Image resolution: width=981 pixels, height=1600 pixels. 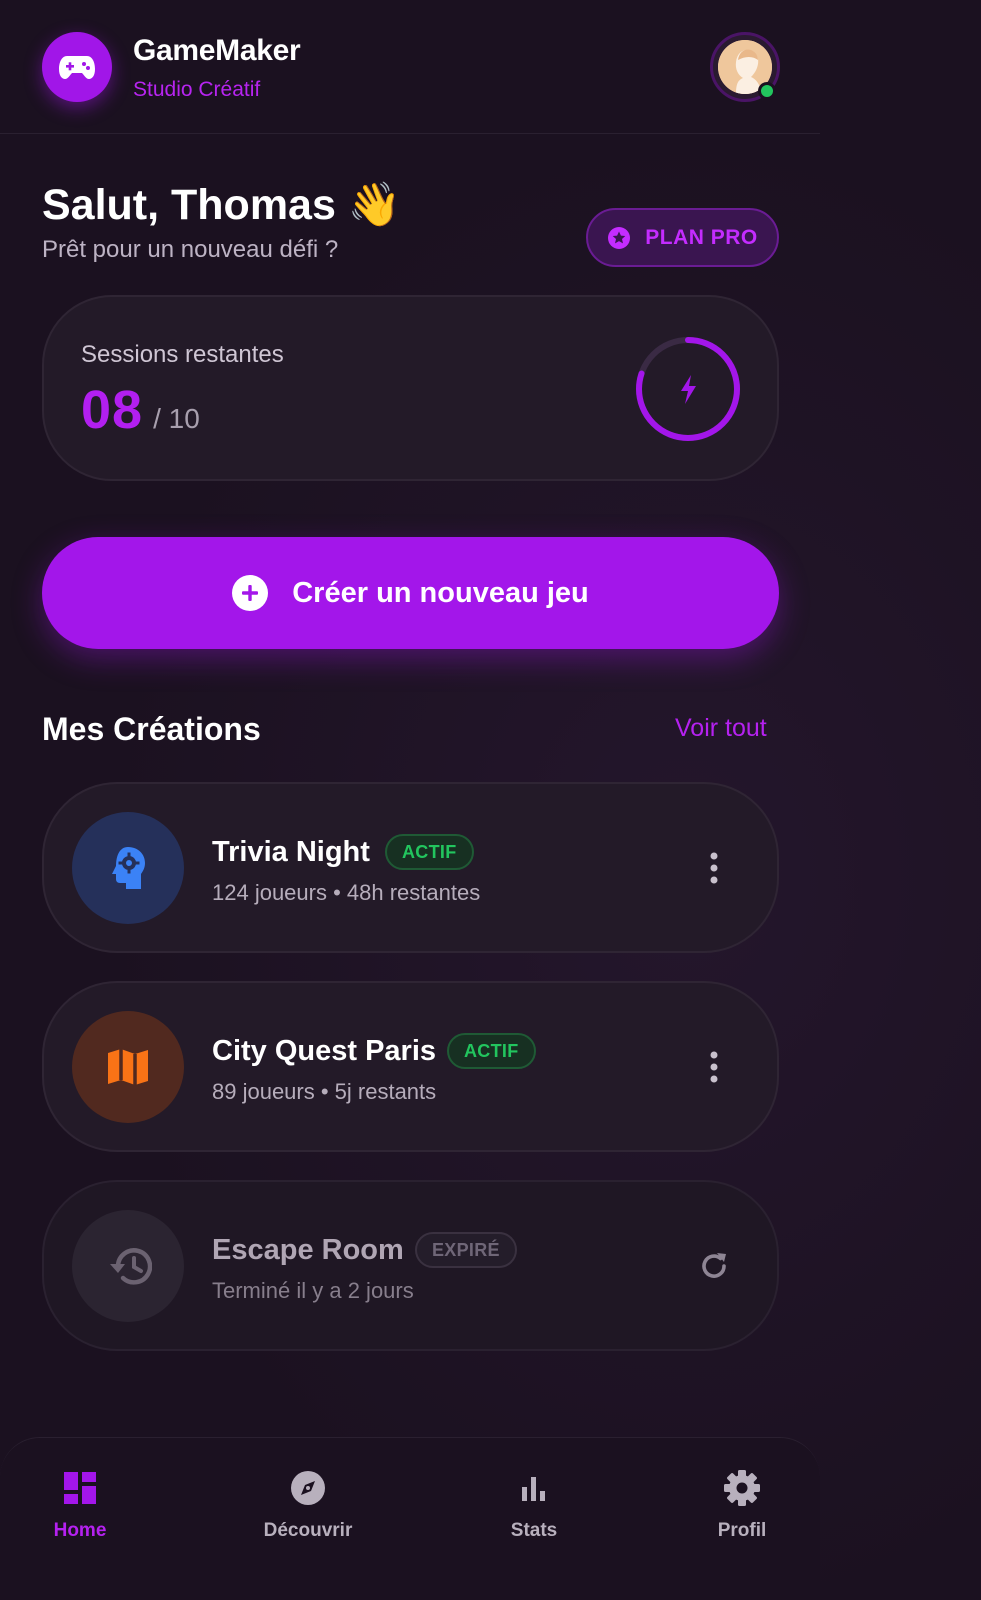 What do you see at coordinates (701, 237) in the screenshot?
I see `plan-pro-label: PLAN PRO` at bounding box center [701, 237].